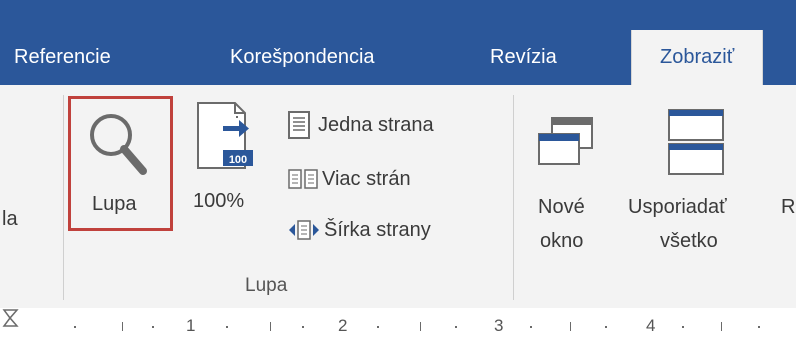 The image size is (796, 345). What do you see at coordinates (377, 229) in the screenshot?
I see `page-width-label: Šírka strany` at bounding box center [377, 229].